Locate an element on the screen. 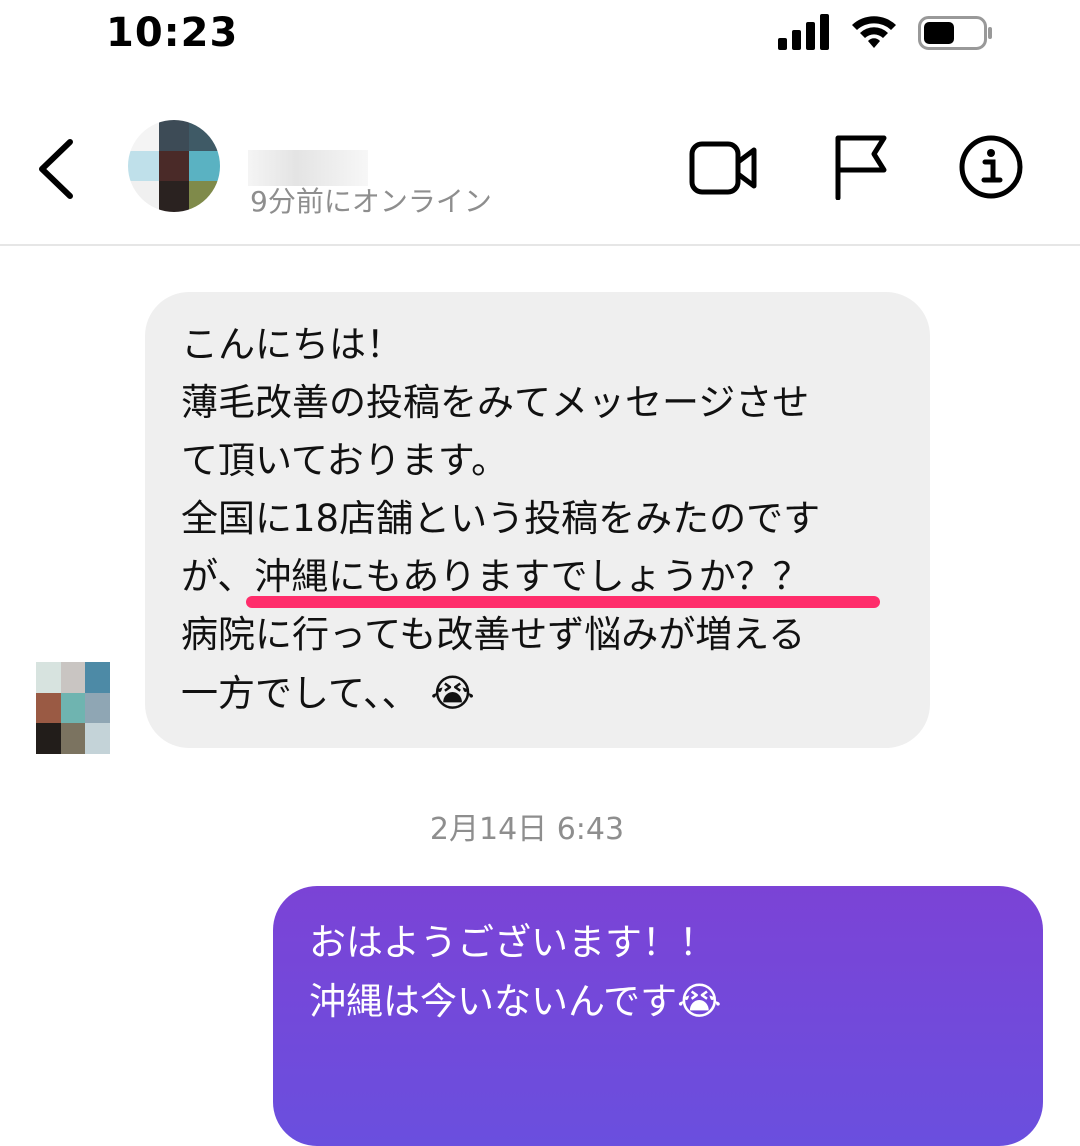 This screenshot has height=1146, width=1080. message-line: 沖縄は今いないんです😭 is located at coordinates (658, 1001).